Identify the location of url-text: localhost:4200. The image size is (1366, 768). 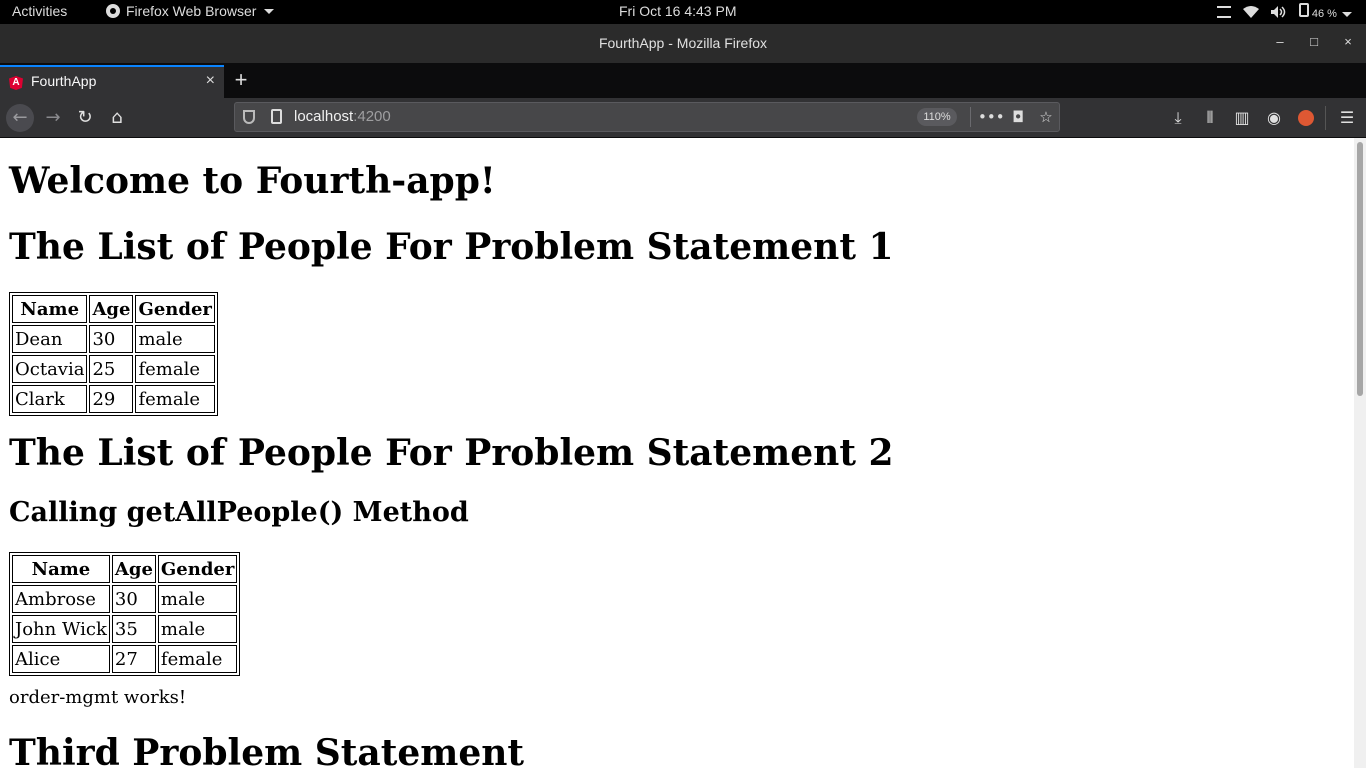
(342, 116).